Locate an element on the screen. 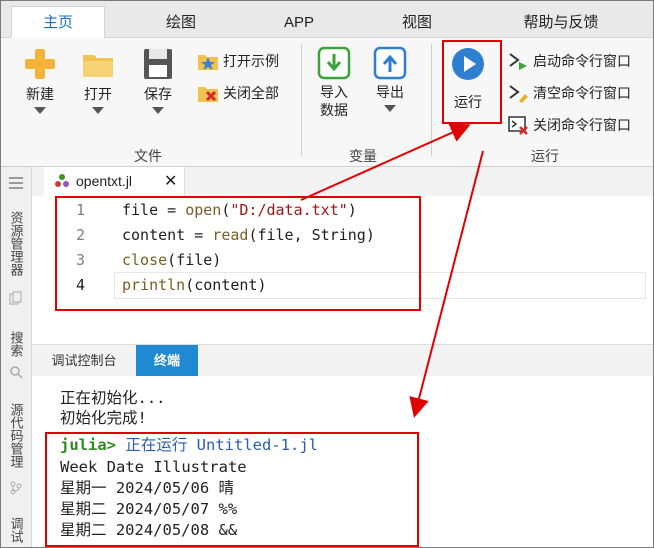 Image resolution: width=654 pixels, height=548 pixels. run-group-label: 运行 is located at coordinates (545, 156).